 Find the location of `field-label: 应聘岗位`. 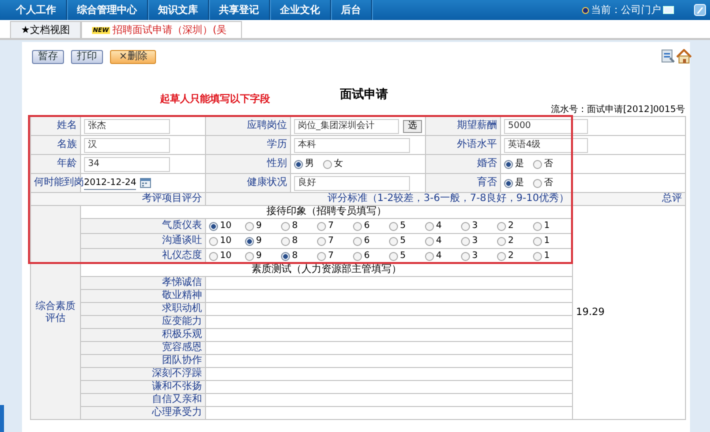

field-label: 应聘岗位 is located at coordinates (248, 126).